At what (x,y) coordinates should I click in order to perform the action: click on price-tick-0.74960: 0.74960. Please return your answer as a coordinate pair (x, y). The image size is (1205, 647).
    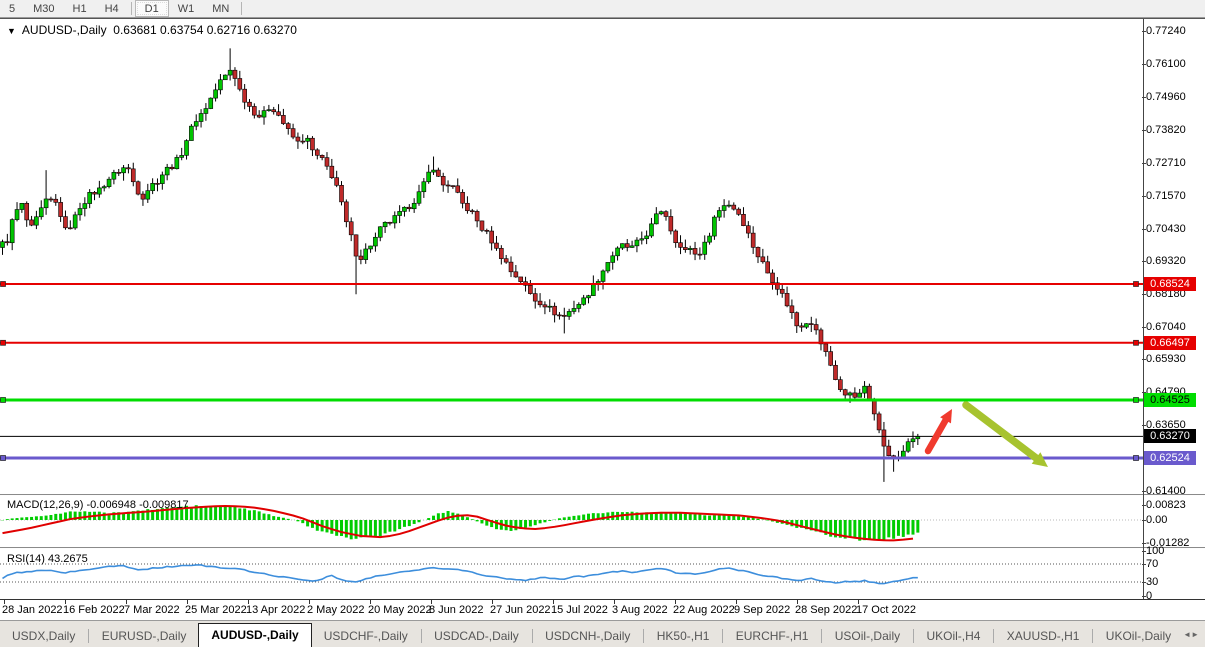
    Looking at the image, I should click on (1173, 97).